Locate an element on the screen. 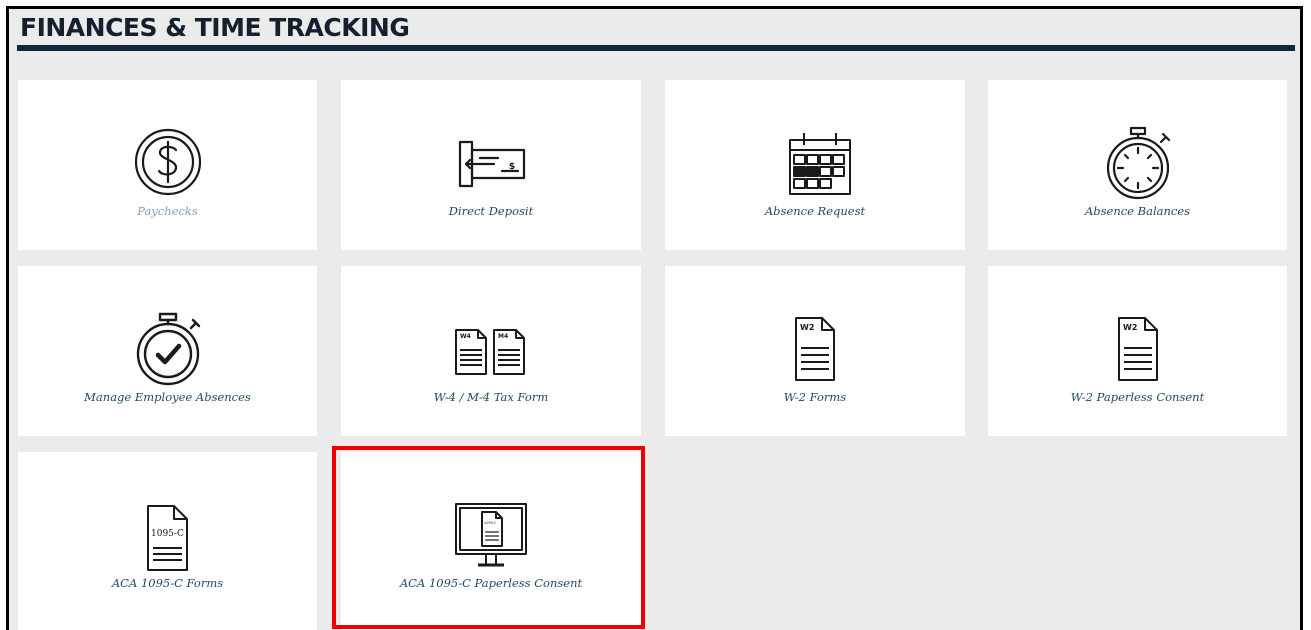  tile-label: Absence Balances is located at coordinates (1137, 211).